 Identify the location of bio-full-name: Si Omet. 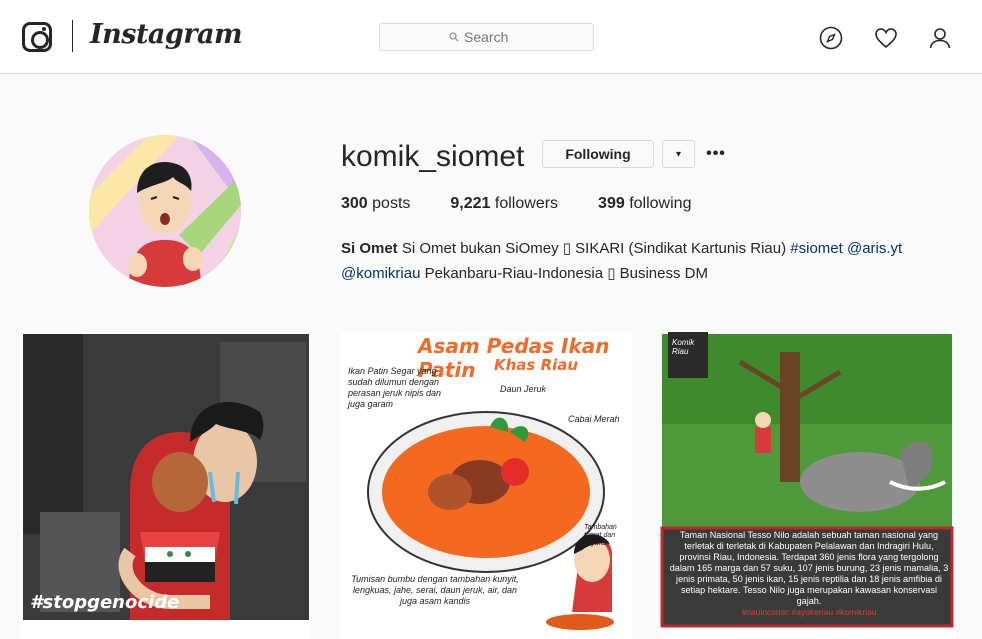
(369, 248).